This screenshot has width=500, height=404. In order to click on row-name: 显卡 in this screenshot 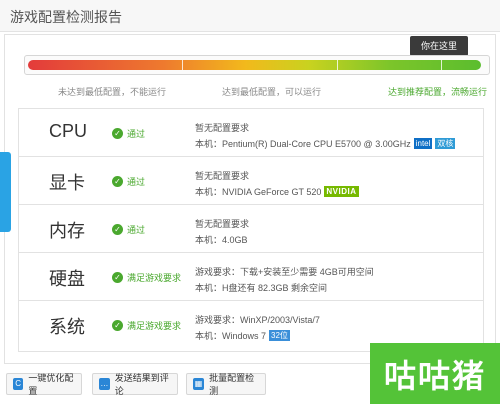, I will do `click(67, 183)`.